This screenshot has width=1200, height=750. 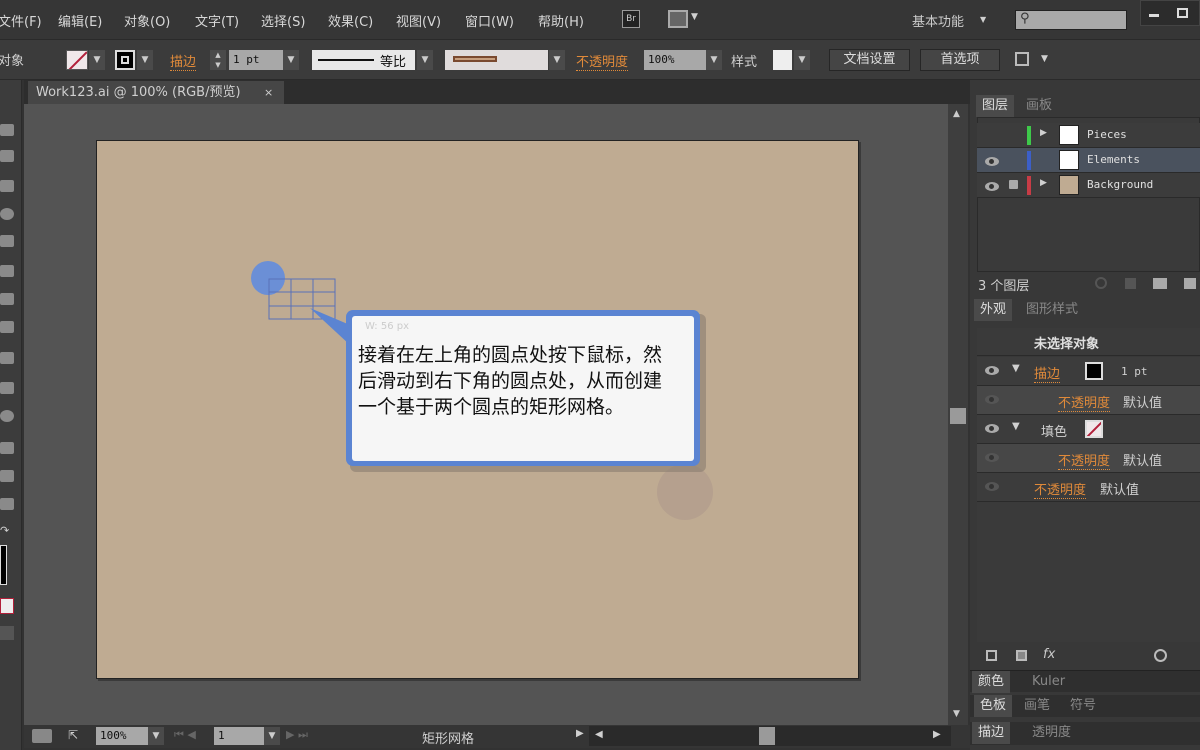 I want to click on appearance-stroke-opacity-row: 不透明度 默认值, so click(x=1088, y=400).